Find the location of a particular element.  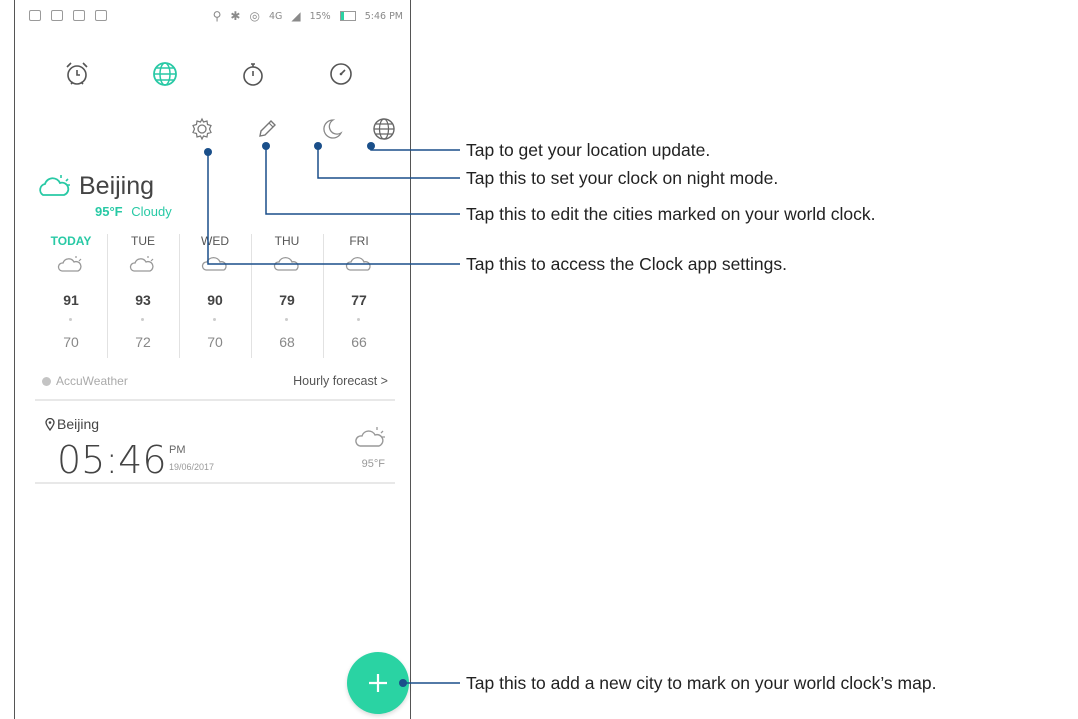

location-update-button is located at coordinates (384, 129).